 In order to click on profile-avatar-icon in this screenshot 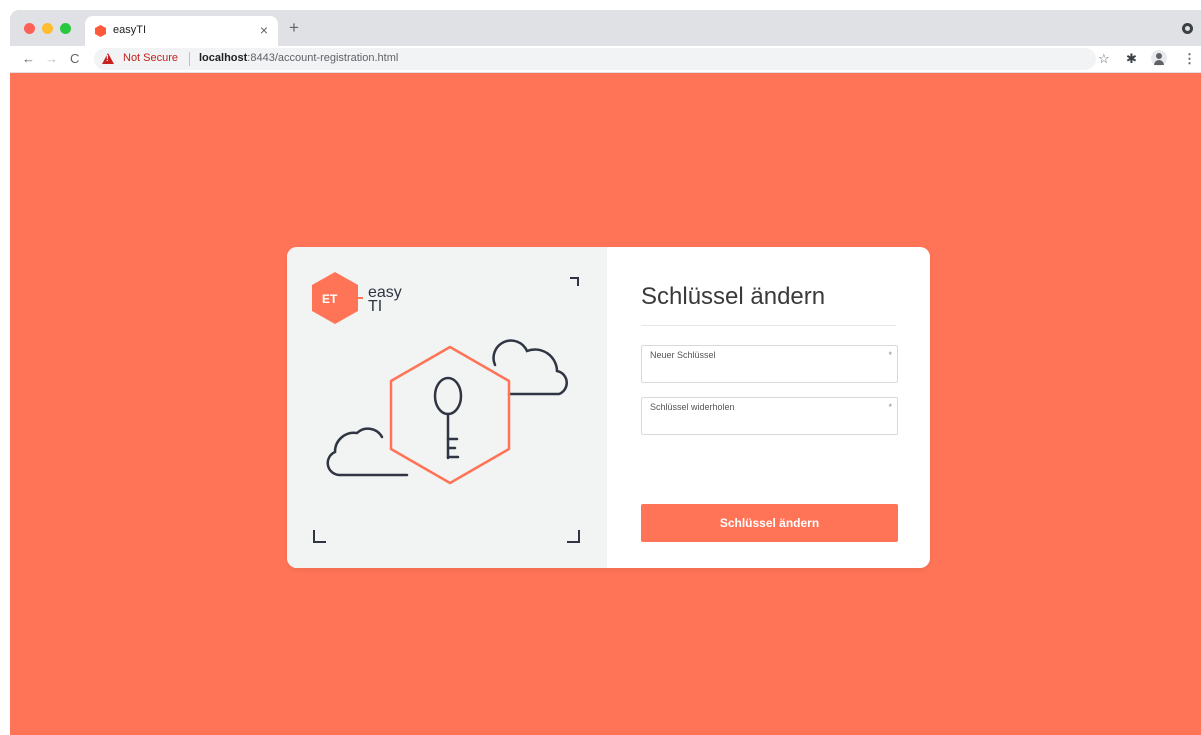, I will do `click(1159, 58)`.